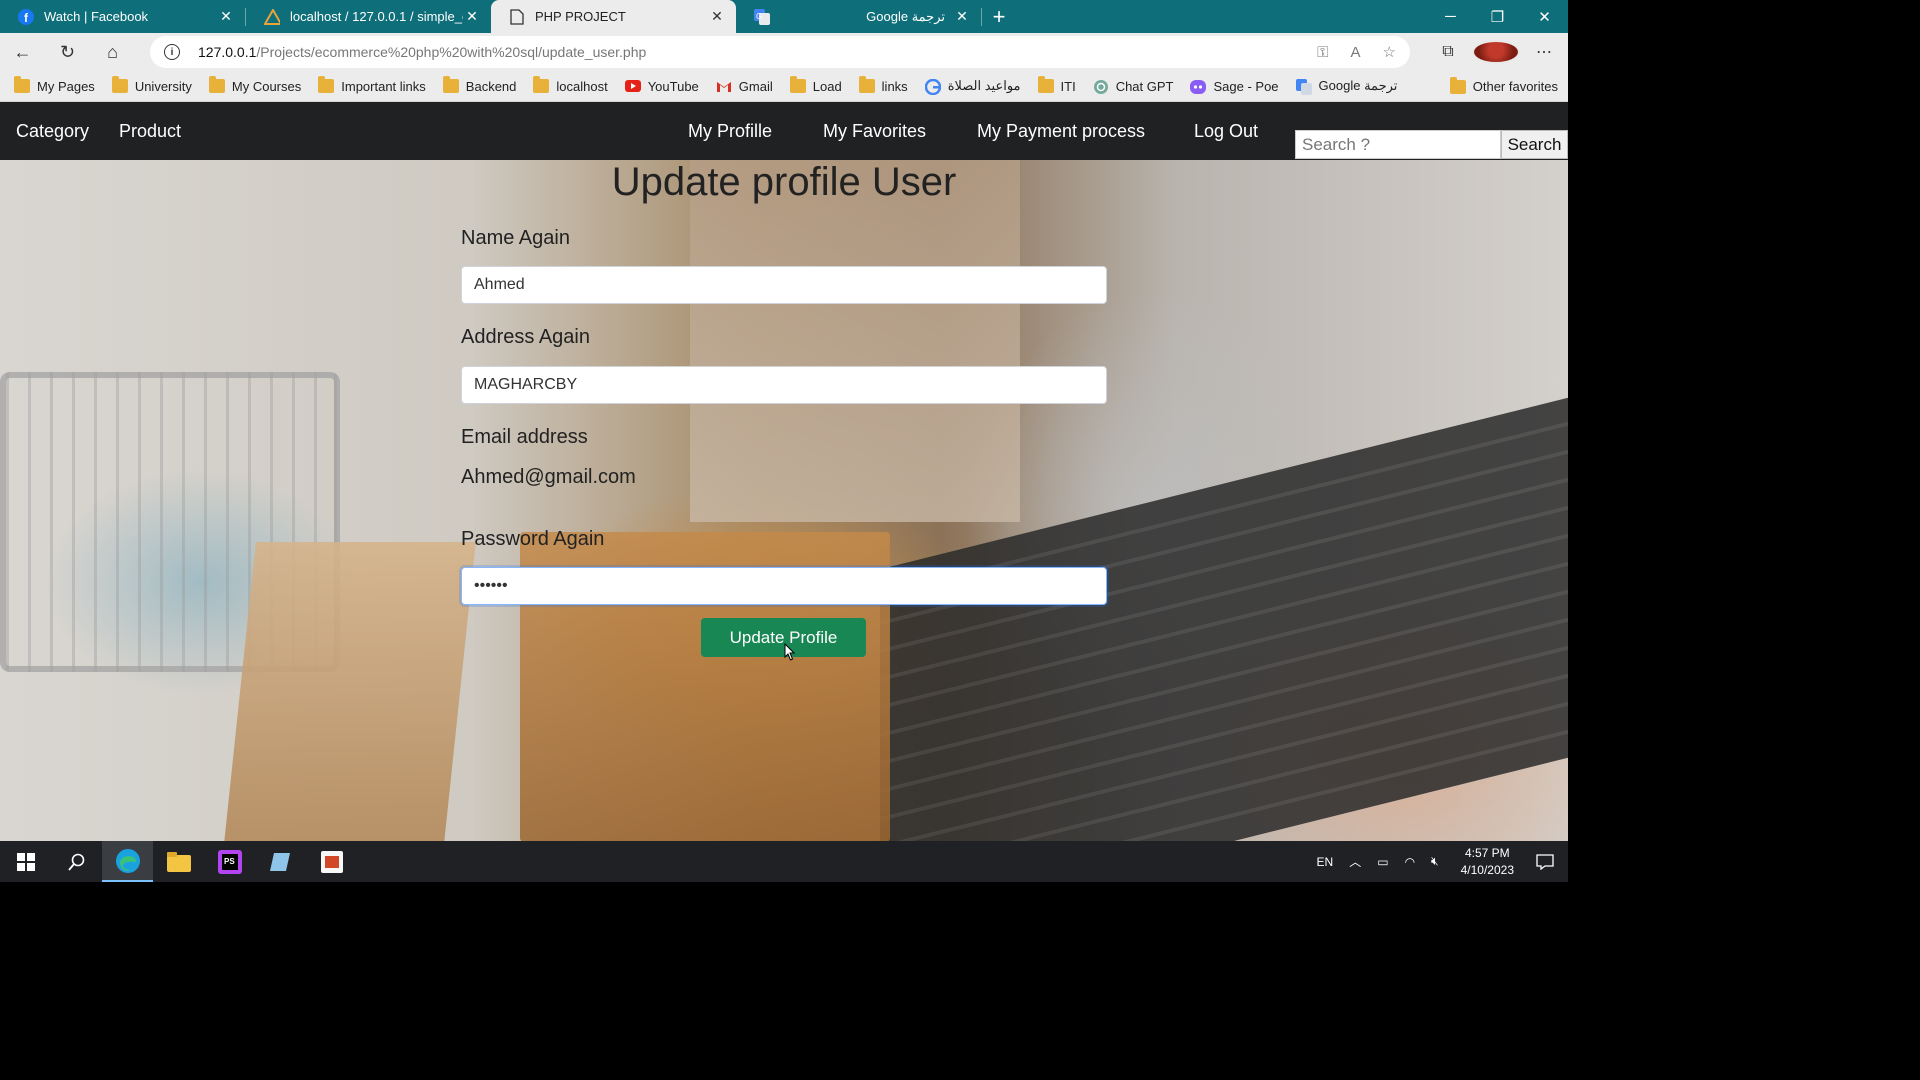 The image size is (1920, 1080). I want to click on nav-category: Category, so click(52, 131).